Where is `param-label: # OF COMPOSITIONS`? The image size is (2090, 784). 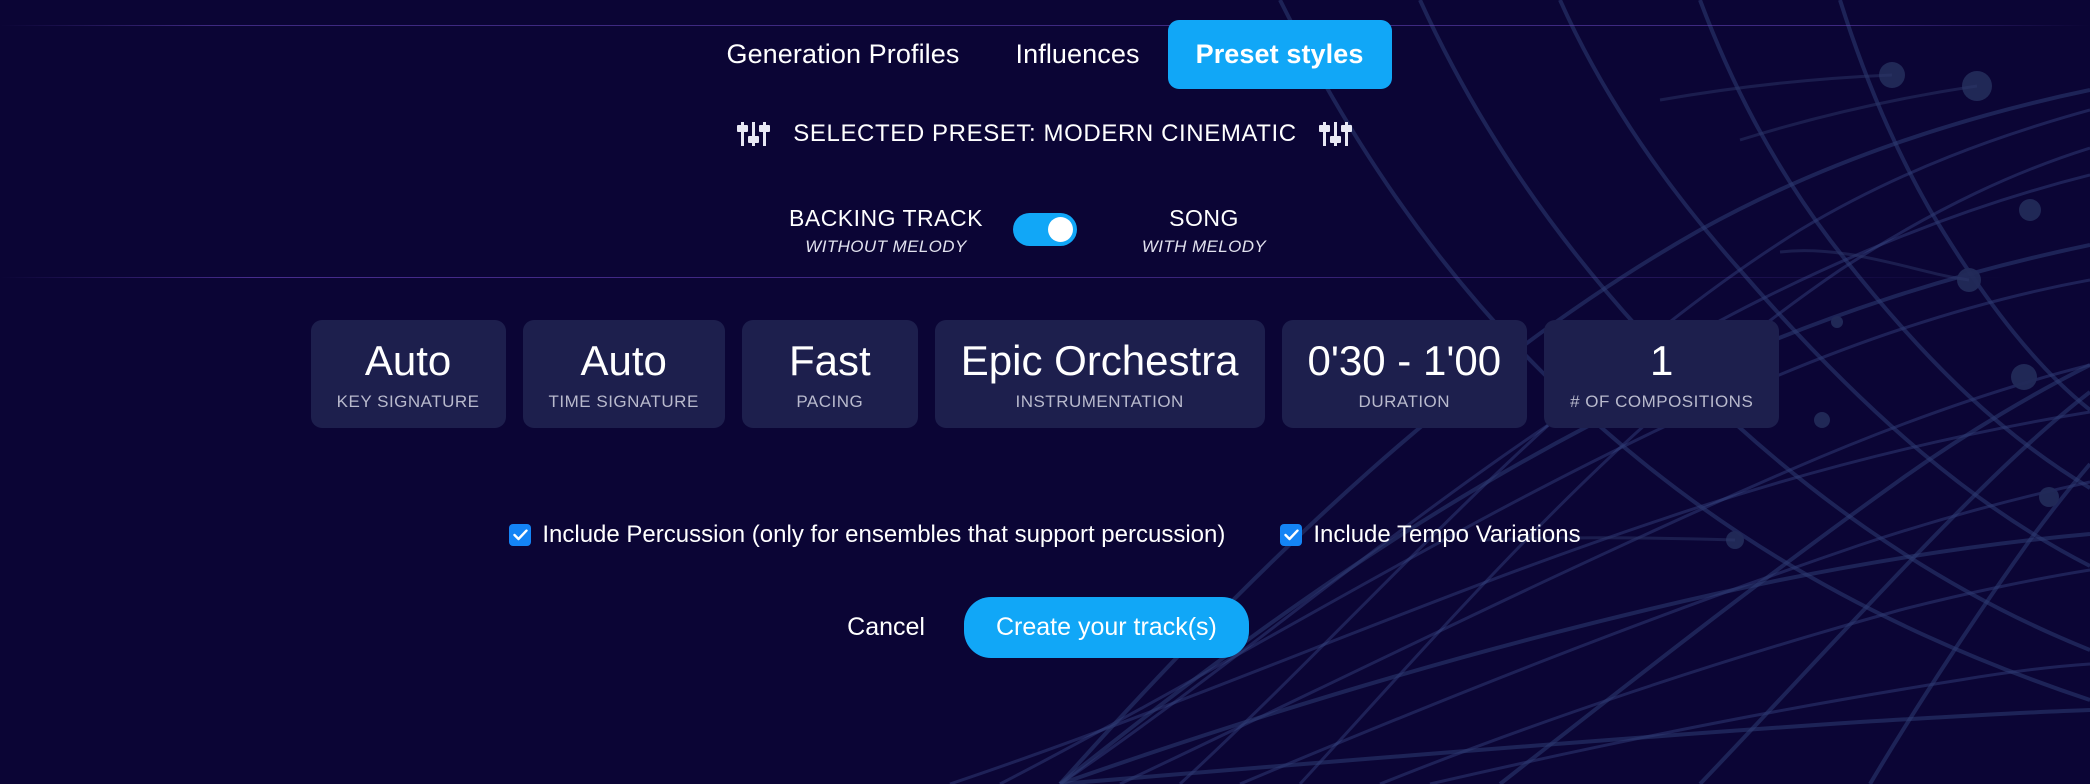
param-label: # OF COMPOSITIONS is located at coordinates (1662, 402).